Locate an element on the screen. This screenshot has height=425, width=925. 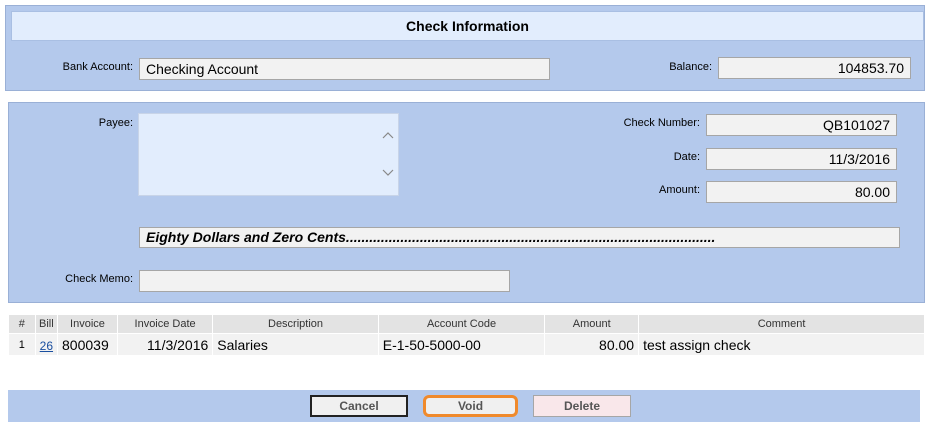
description-cell: Salaries is located at coordinates (295, 344).